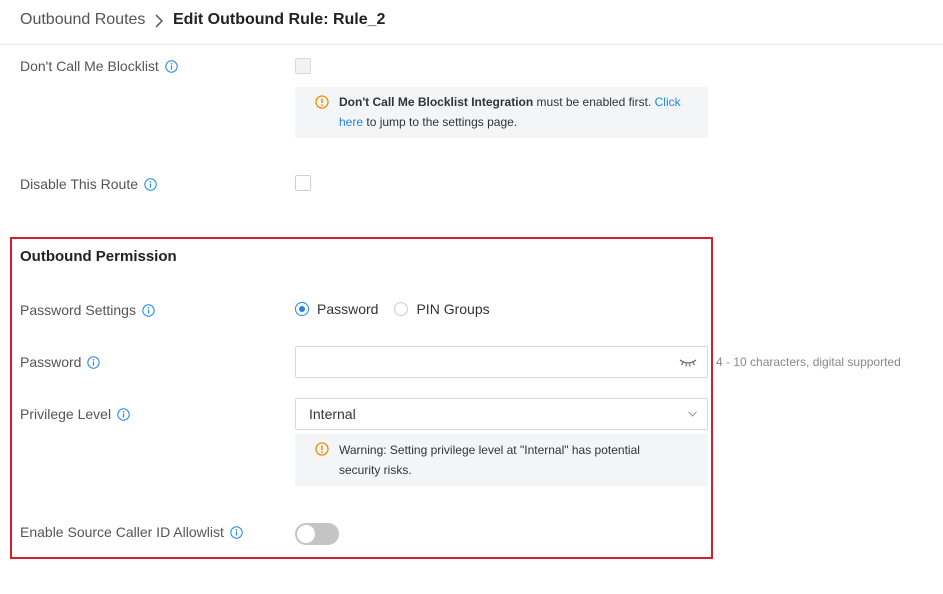 Image resolution: width=943 pixels, height=594 pixels. What do you see at coordinates (88, 184) in the screenshot?
I see `disable-route-label: Disable This Route` at bounding box center [88, 184].